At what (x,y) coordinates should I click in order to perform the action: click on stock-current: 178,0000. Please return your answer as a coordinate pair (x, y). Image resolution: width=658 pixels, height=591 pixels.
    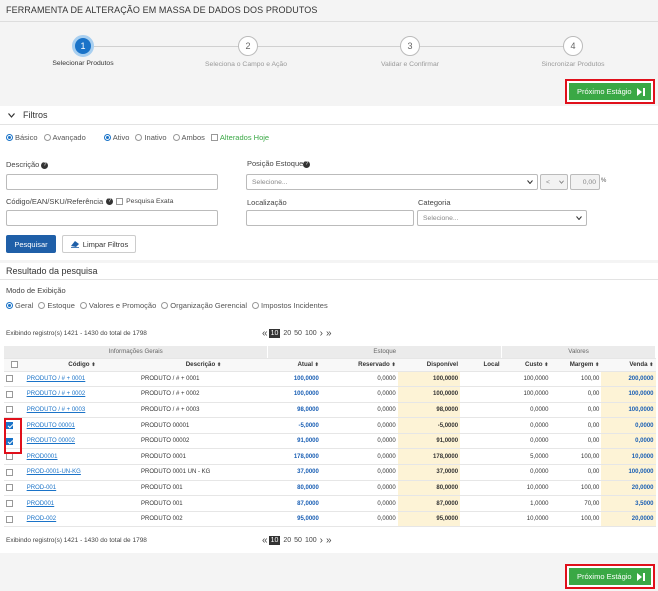
    Looking at the image, I should click on (294, 457).